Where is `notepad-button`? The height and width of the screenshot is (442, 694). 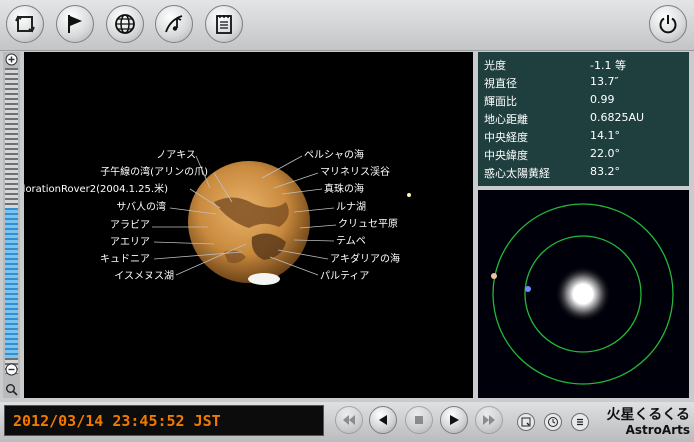 notepad-button is located at coordinates (224, 24).